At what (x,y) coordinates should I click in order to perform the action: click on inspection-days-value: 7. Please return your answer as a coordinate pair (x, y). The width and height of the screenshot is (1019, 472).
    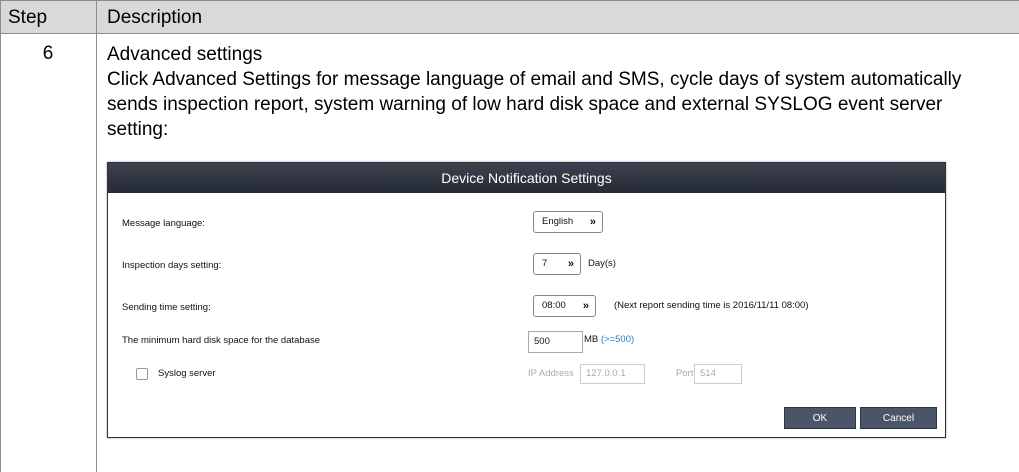
    Looking at the image, I should click on (545, 263).